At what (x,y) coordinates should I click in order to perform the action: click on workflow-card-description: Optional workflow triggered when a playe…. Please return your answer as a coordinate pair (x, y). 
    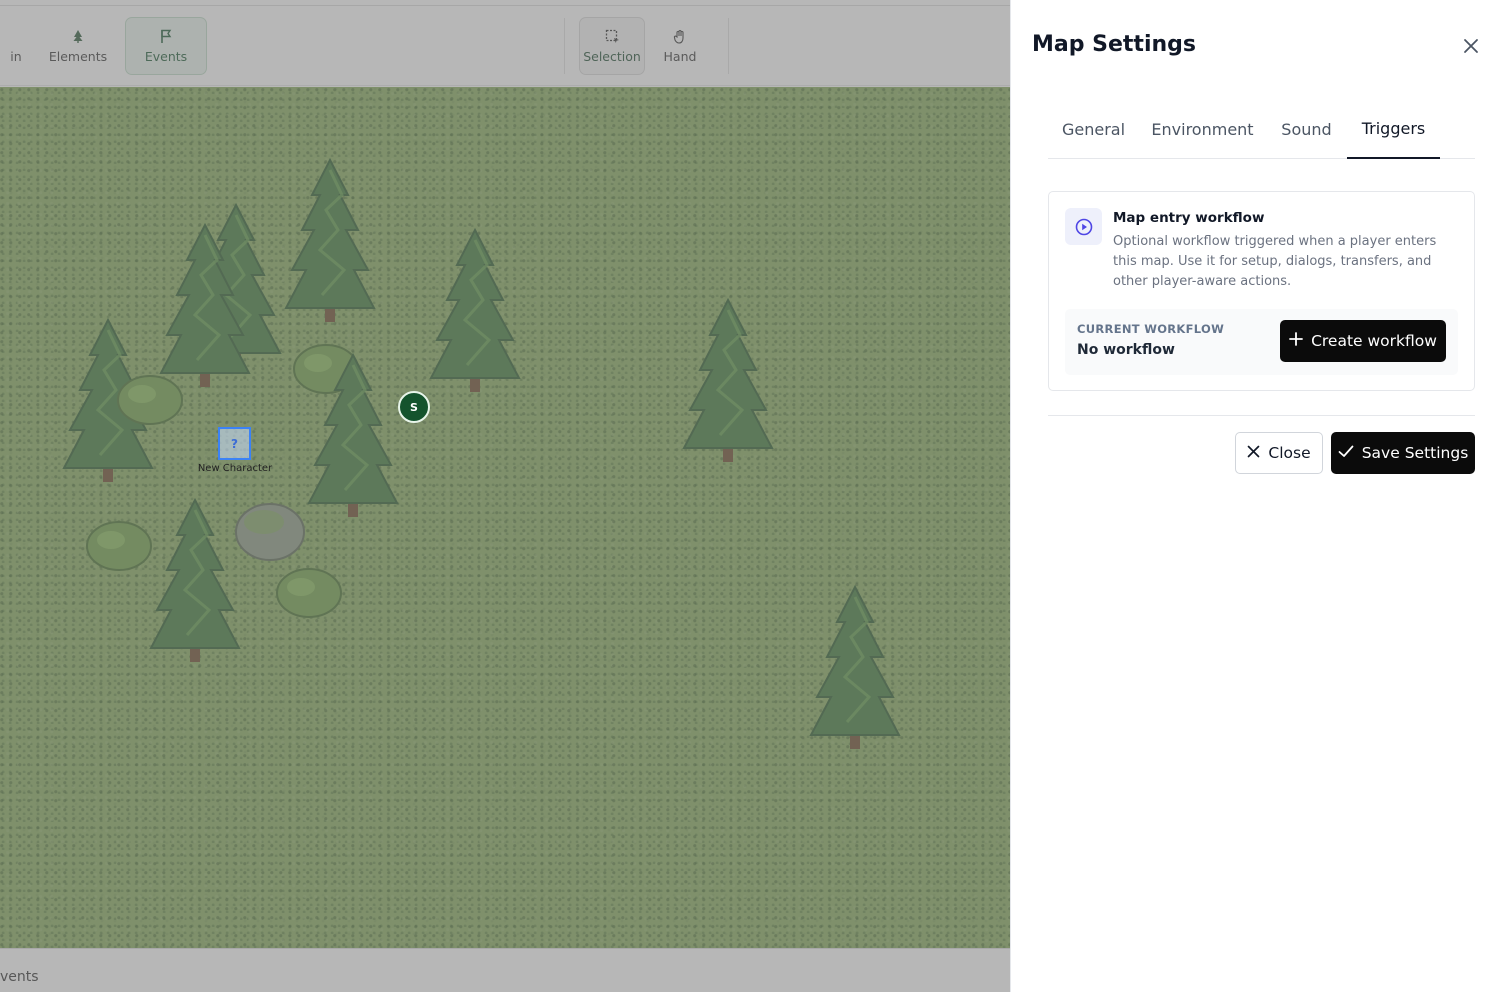
    Looking at the image, I should click on (1275, 261).